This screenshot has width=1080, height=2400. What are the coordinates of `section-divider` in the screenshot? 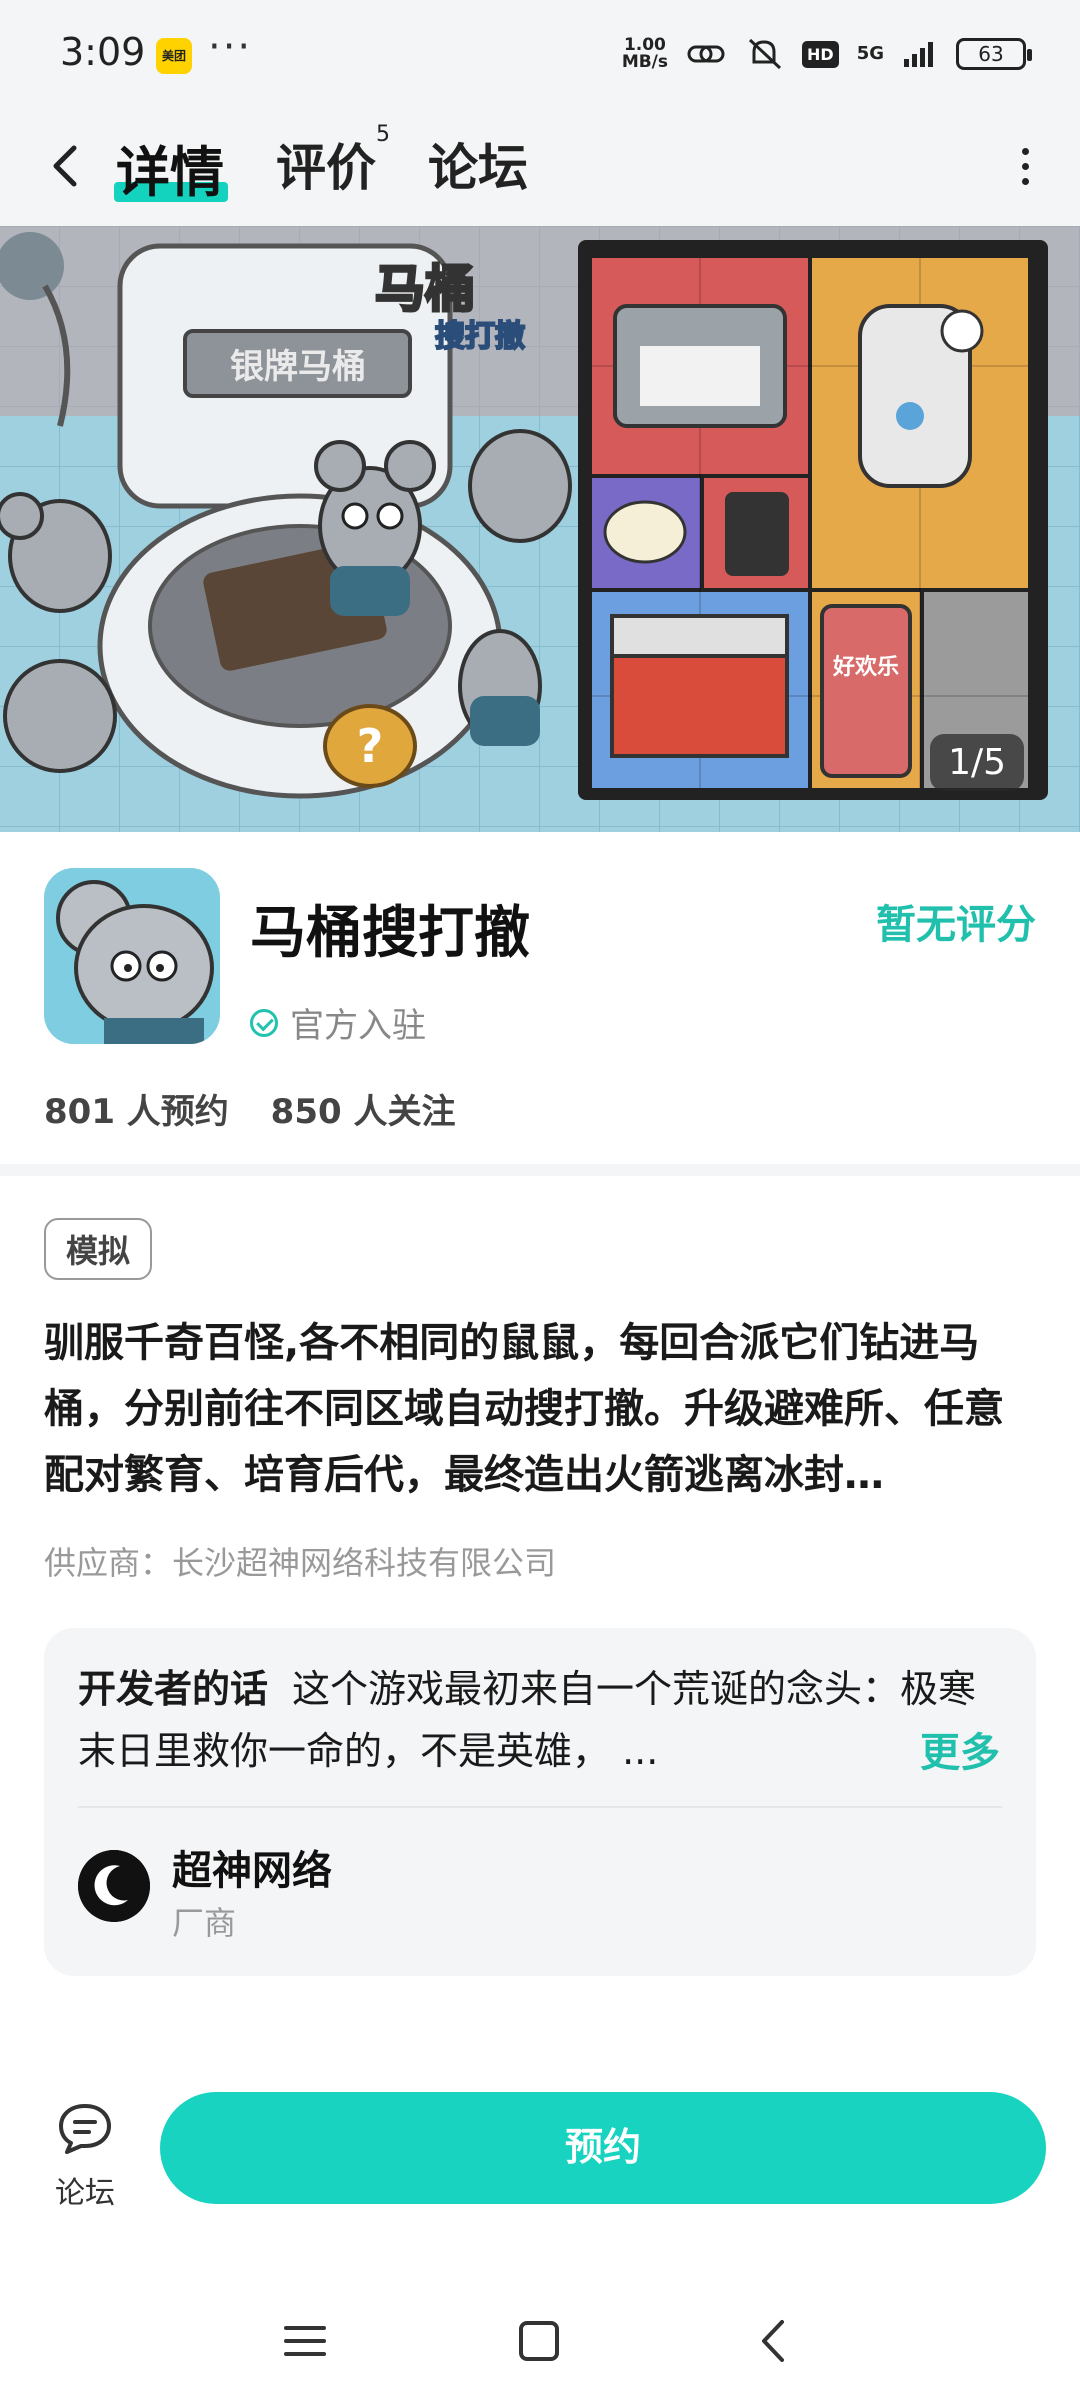 It's located at (540, 1170).